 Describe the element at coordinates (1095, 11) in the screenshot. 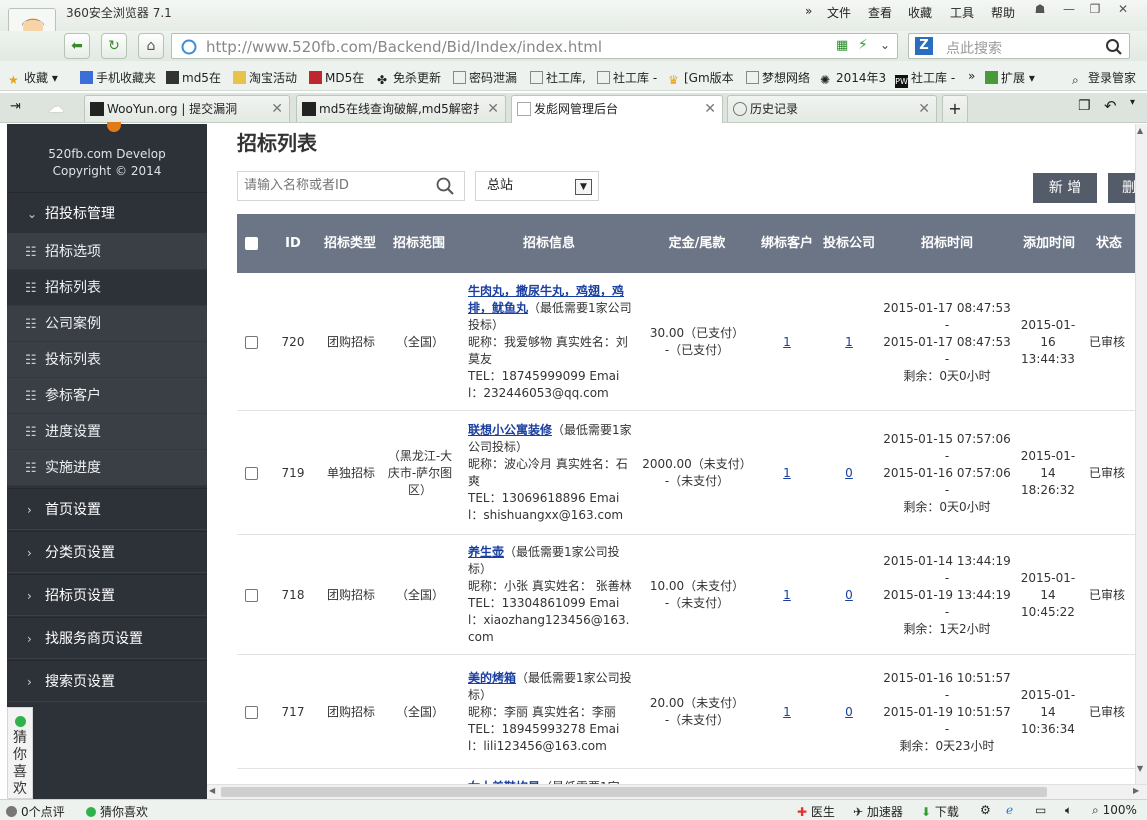

I see `restore-button: ❐` at that location.